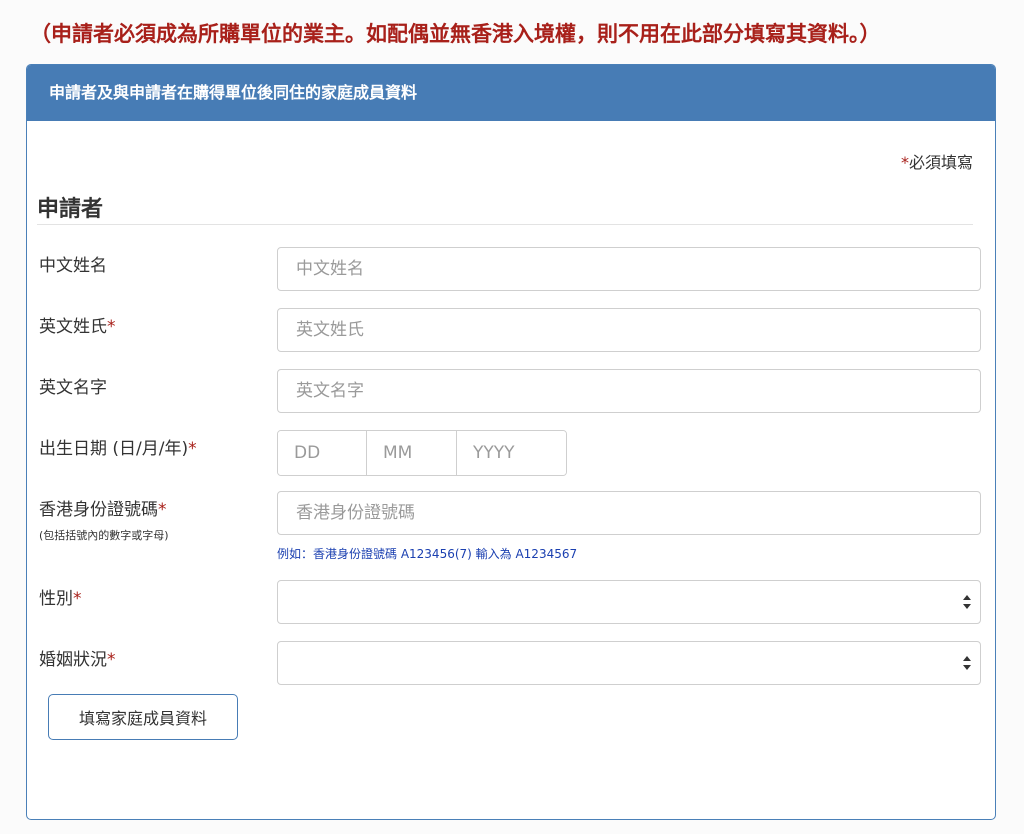  I want to click on required-note: *必須填寫, so click(937, 161).